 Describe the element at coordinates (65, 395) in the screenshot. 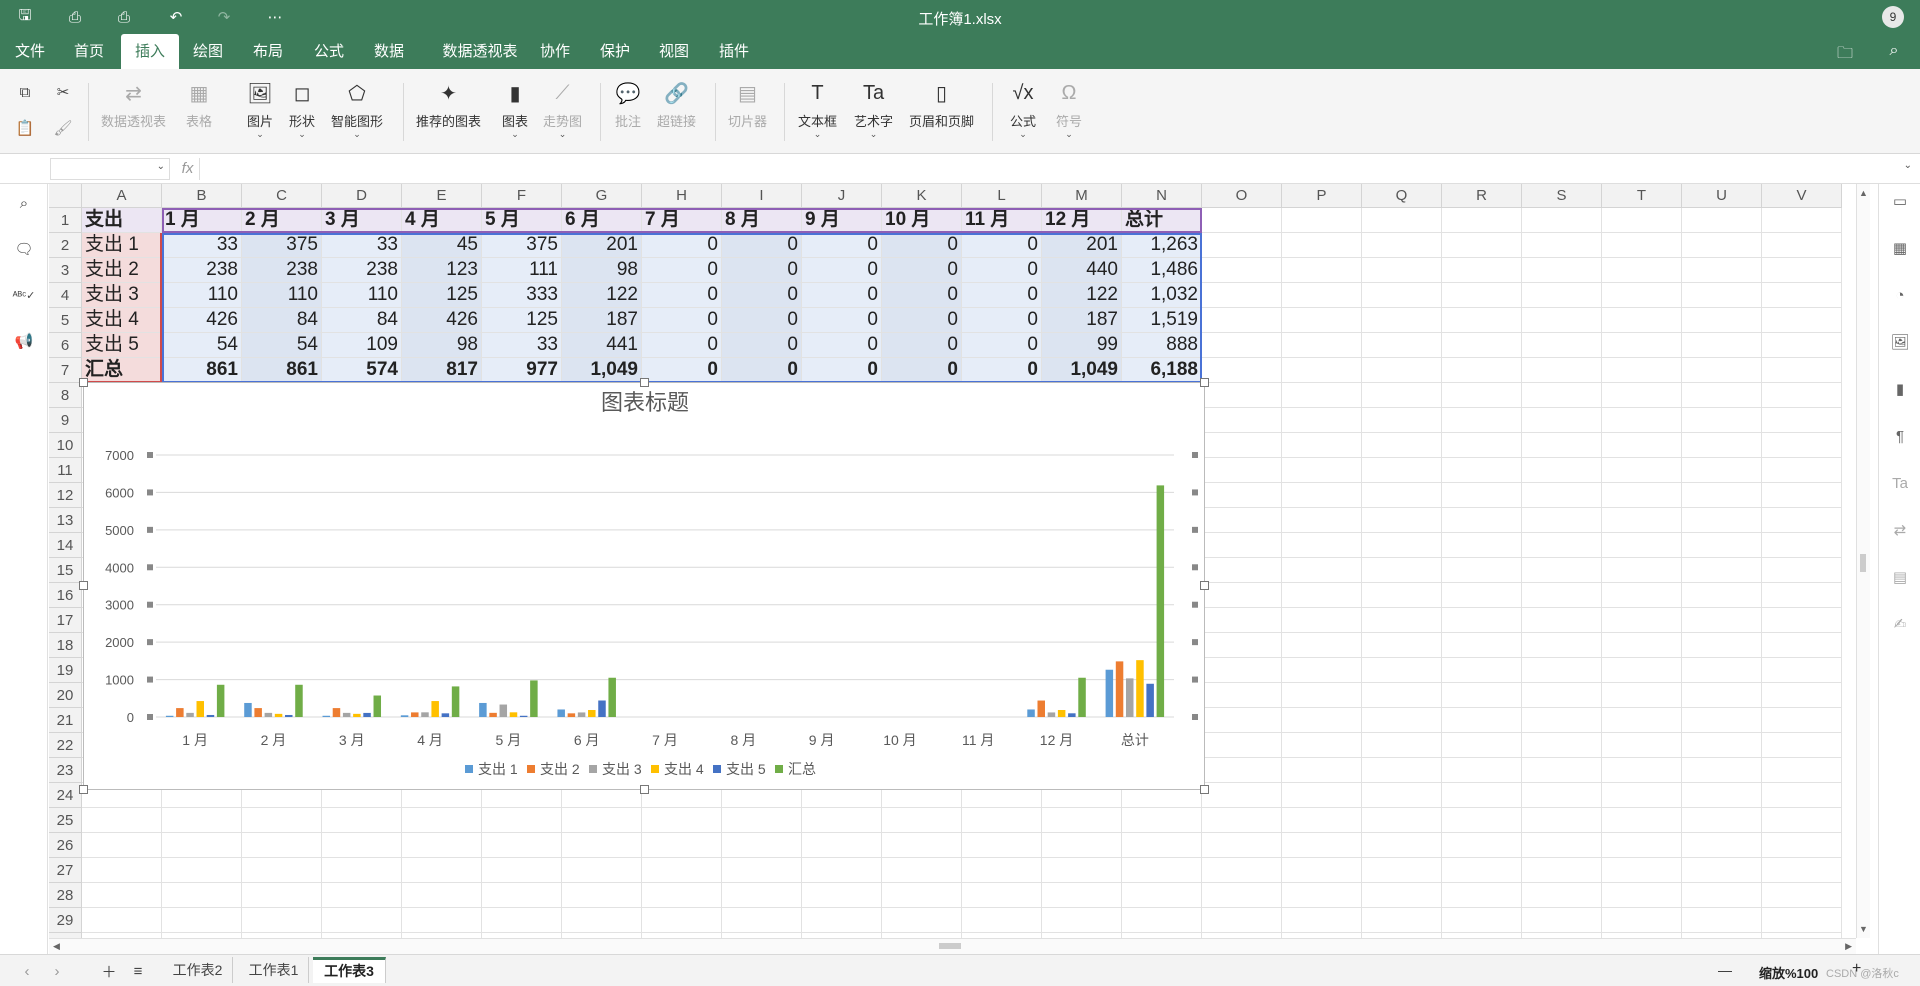

I see `row-header: 8` at that location.